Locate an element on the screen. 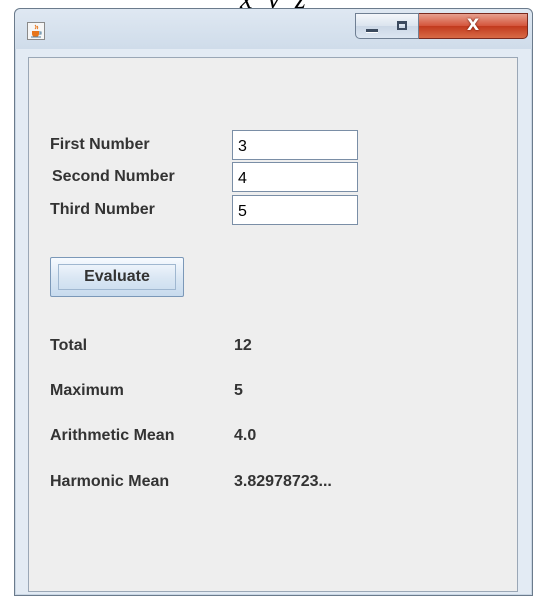  minimize-button is located at coordinates (371, 26).